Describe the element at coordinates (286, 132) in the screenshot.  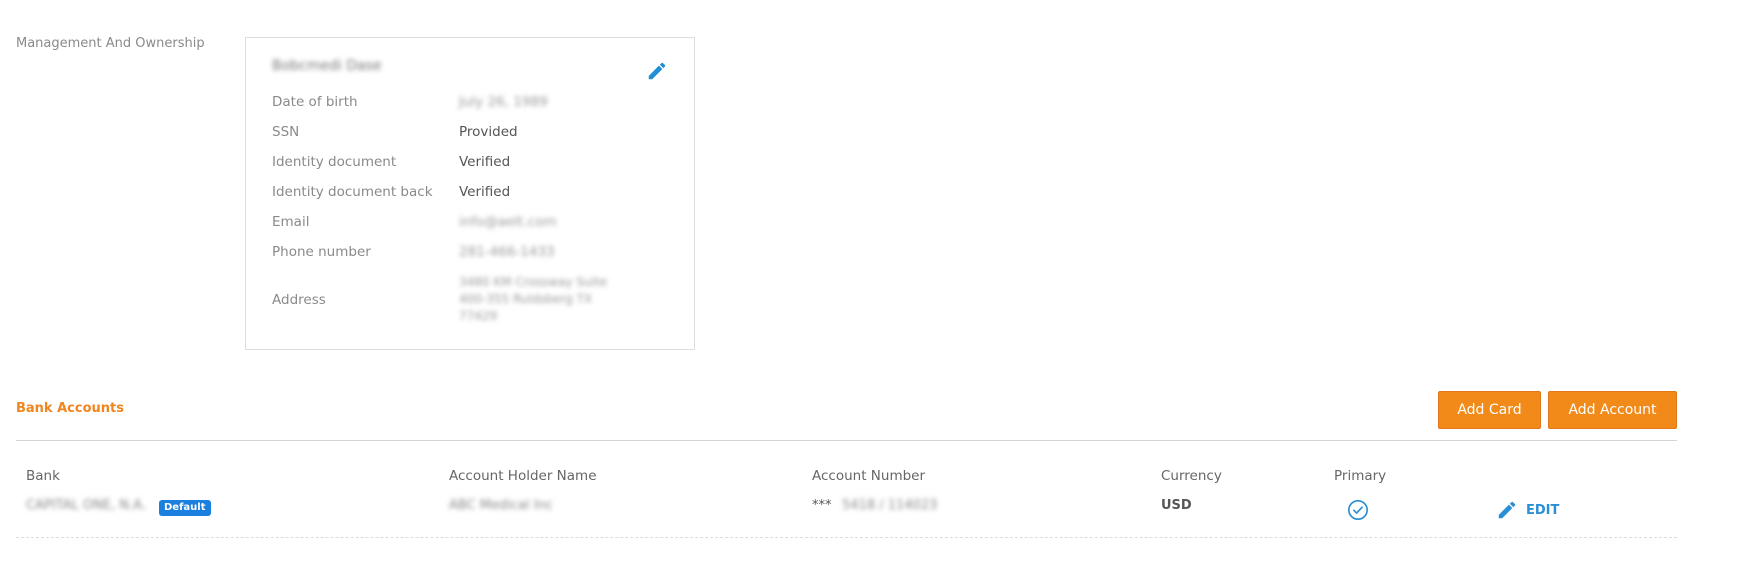
I see `ssn-label: SSN` at that location.